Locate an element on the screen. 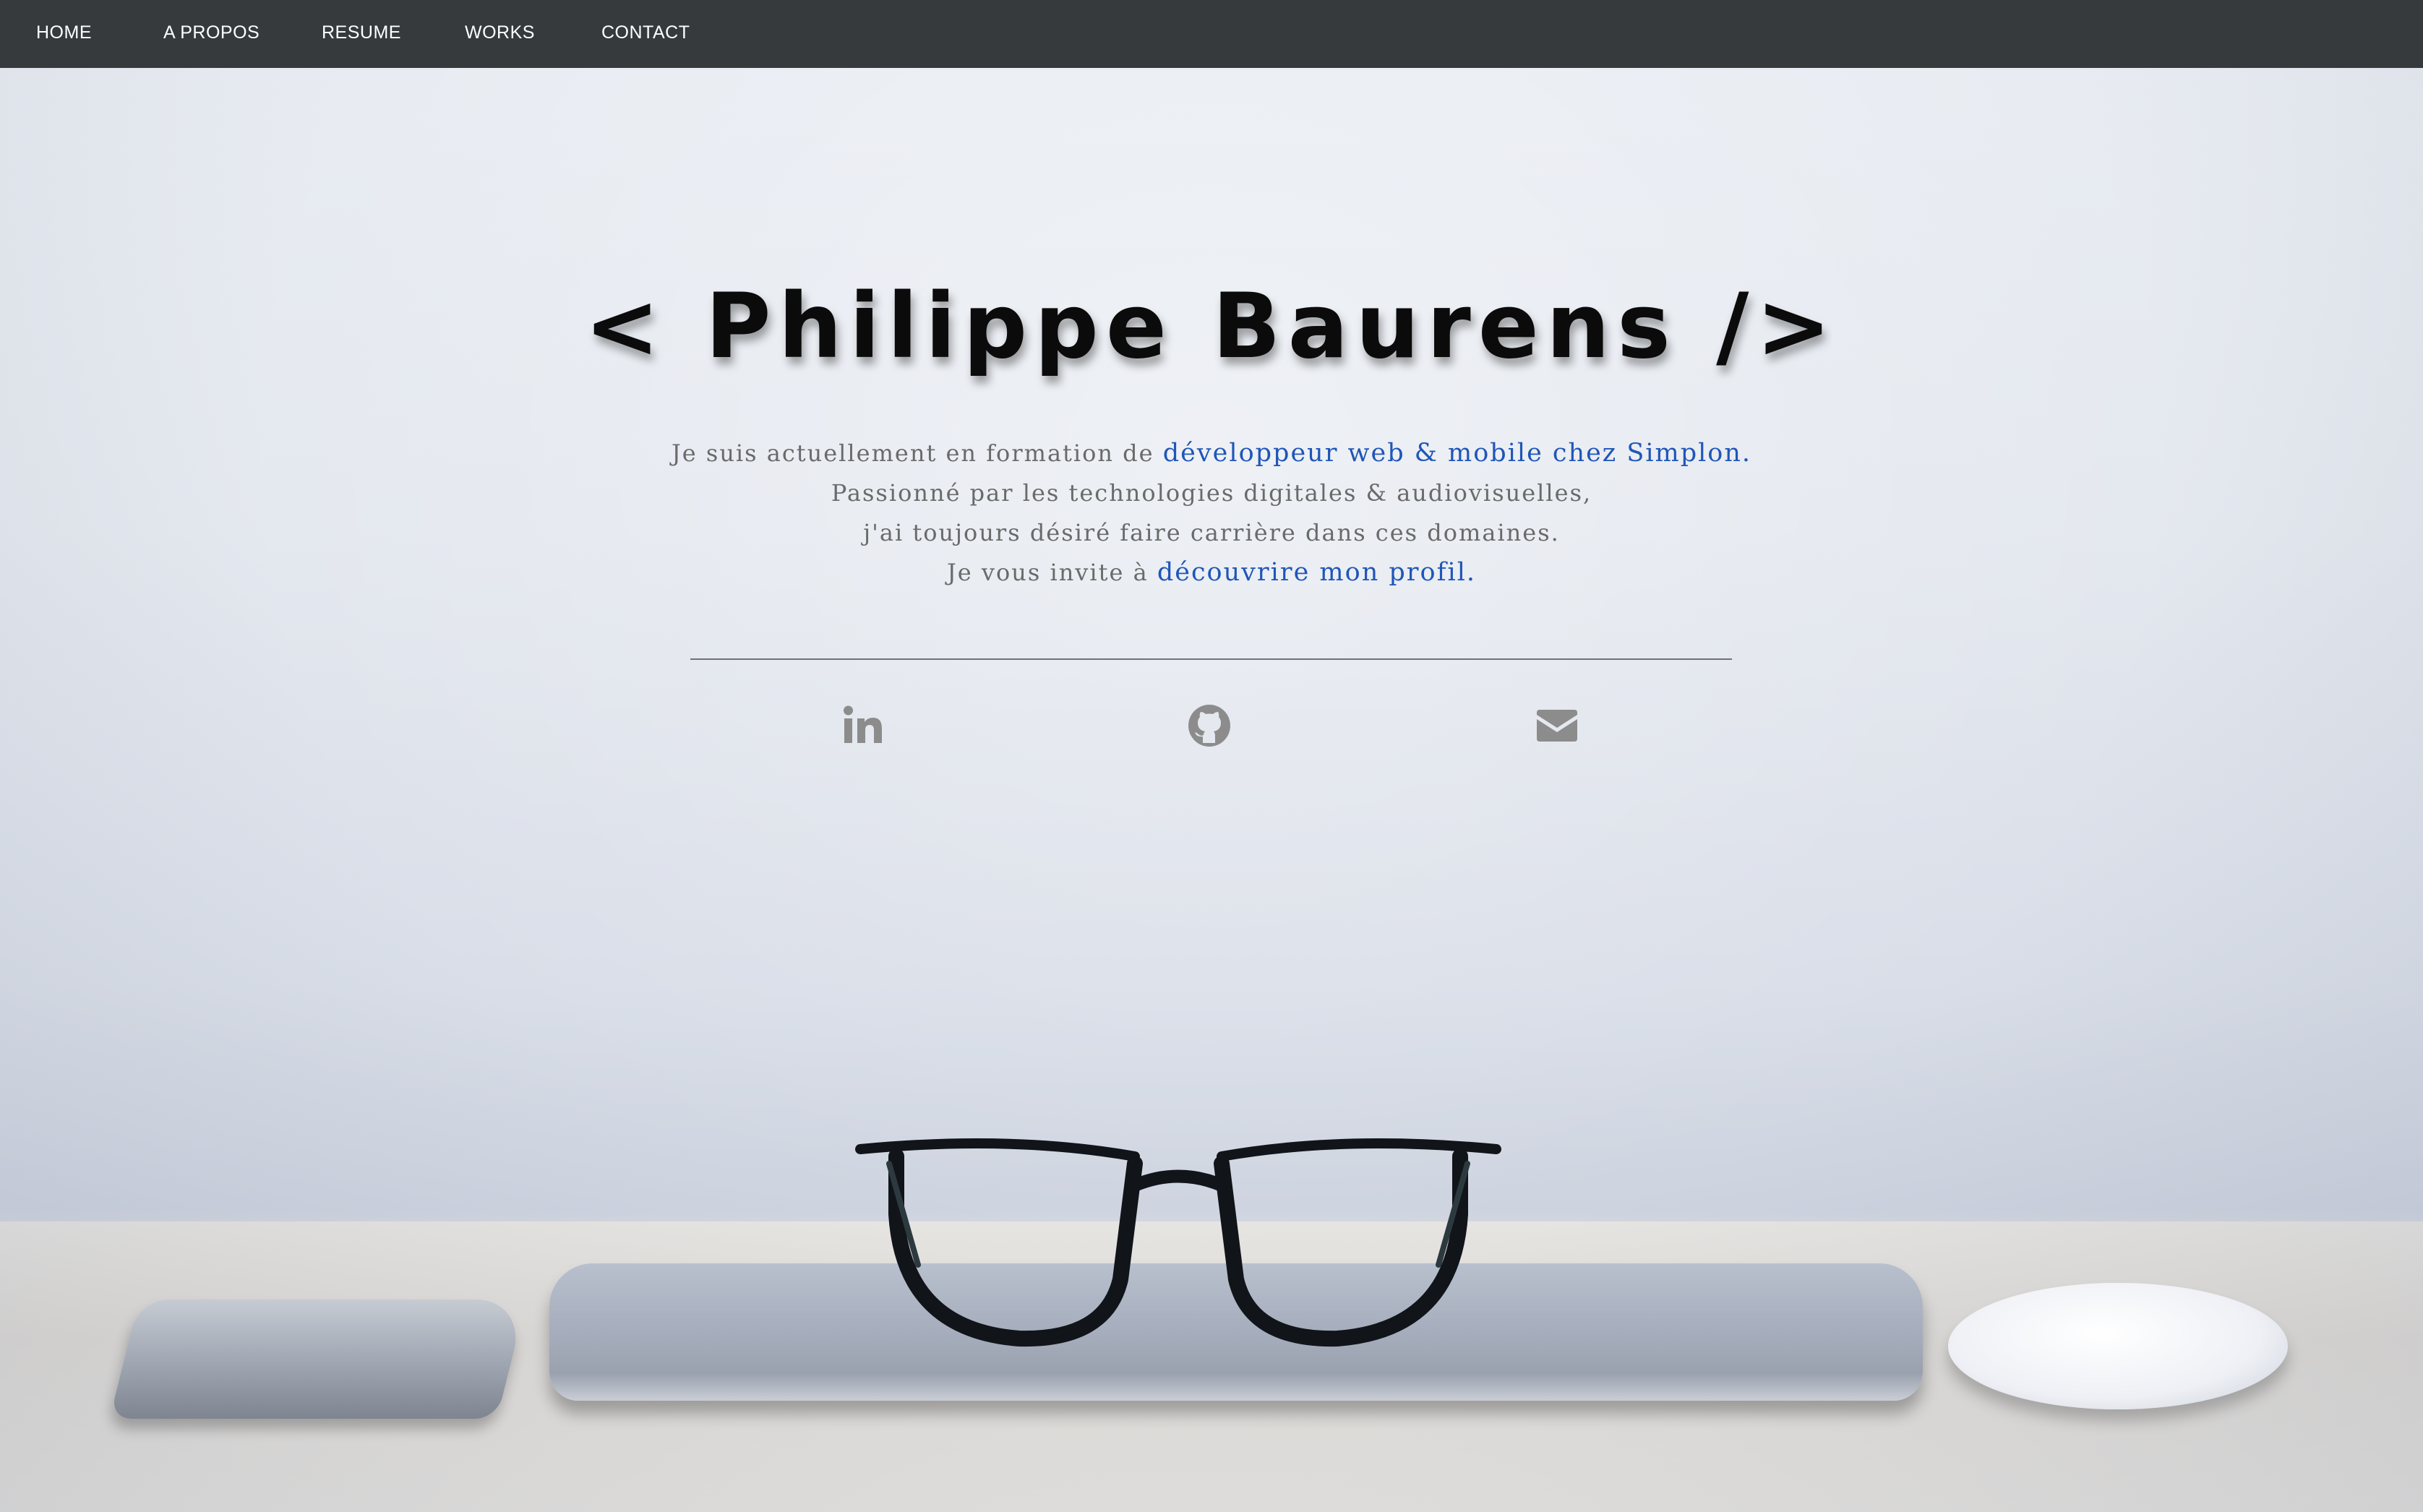  nav-resume-link: RESUME is located at coordinates (362, 34).